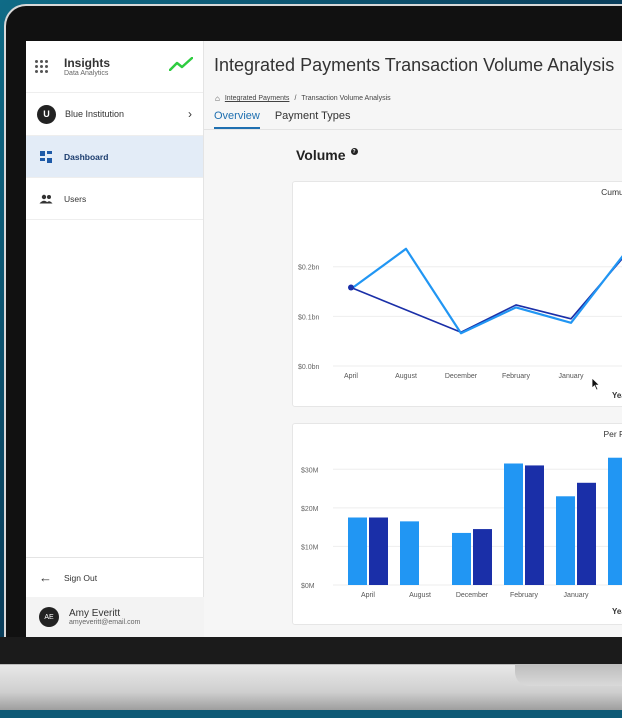  I want to click on chevron-right-icon: ›, so click(190, 114).